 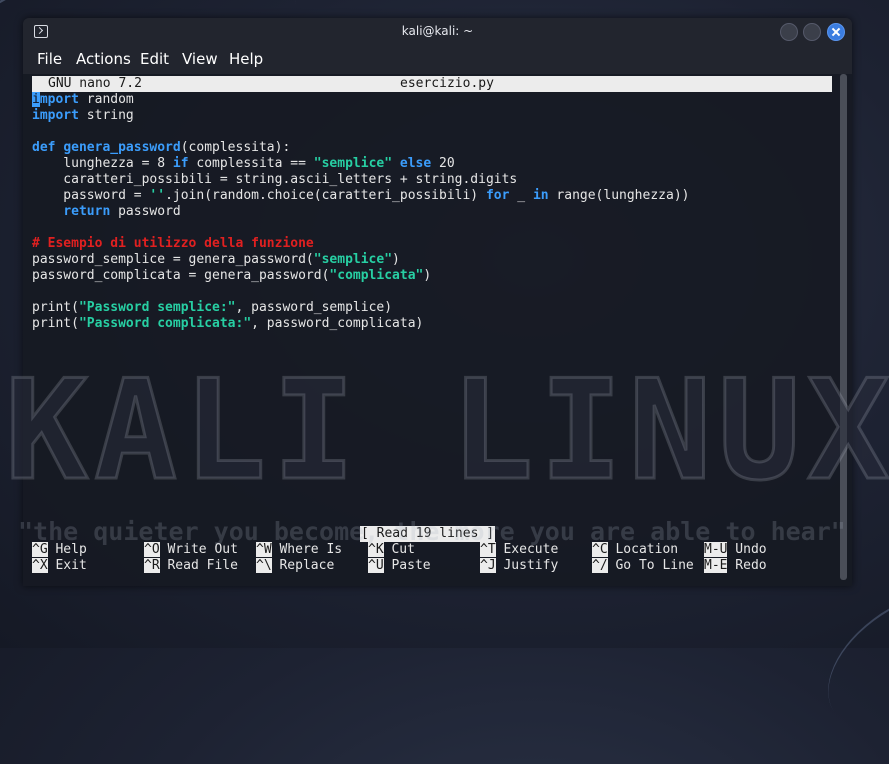 What do you see at coordinates (716, 549) in the screenshot?
I see `shortcut-key: M-U` at bounding box center [716, 549].